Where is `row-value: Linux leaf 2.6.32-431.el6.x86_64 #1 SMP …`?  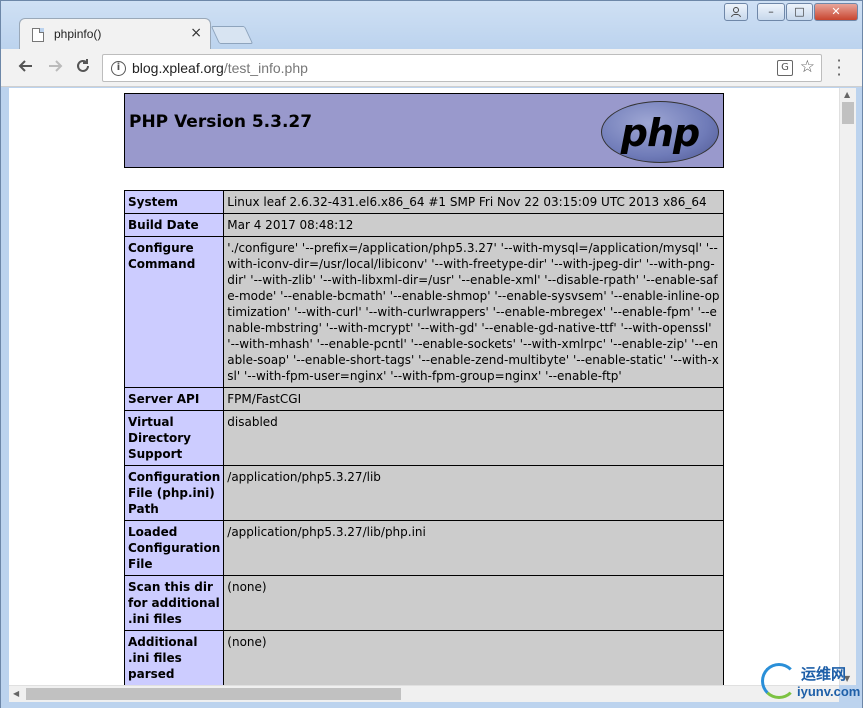 row-value: Linux leaf 2.6.32-431.el6.x86_64 #1 SMP … is located at coordinates (473, 202).